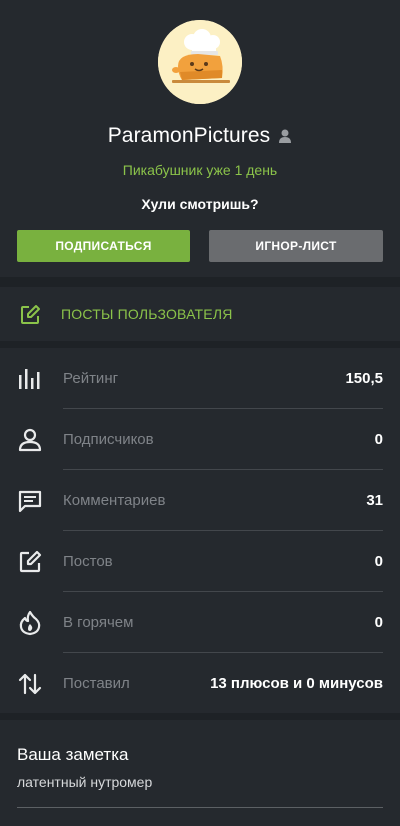 Image resolution: width=400 pixels, height=826 pixels. I want to click on stat-rating: Рейтинг 150,5, so click(200, 378).